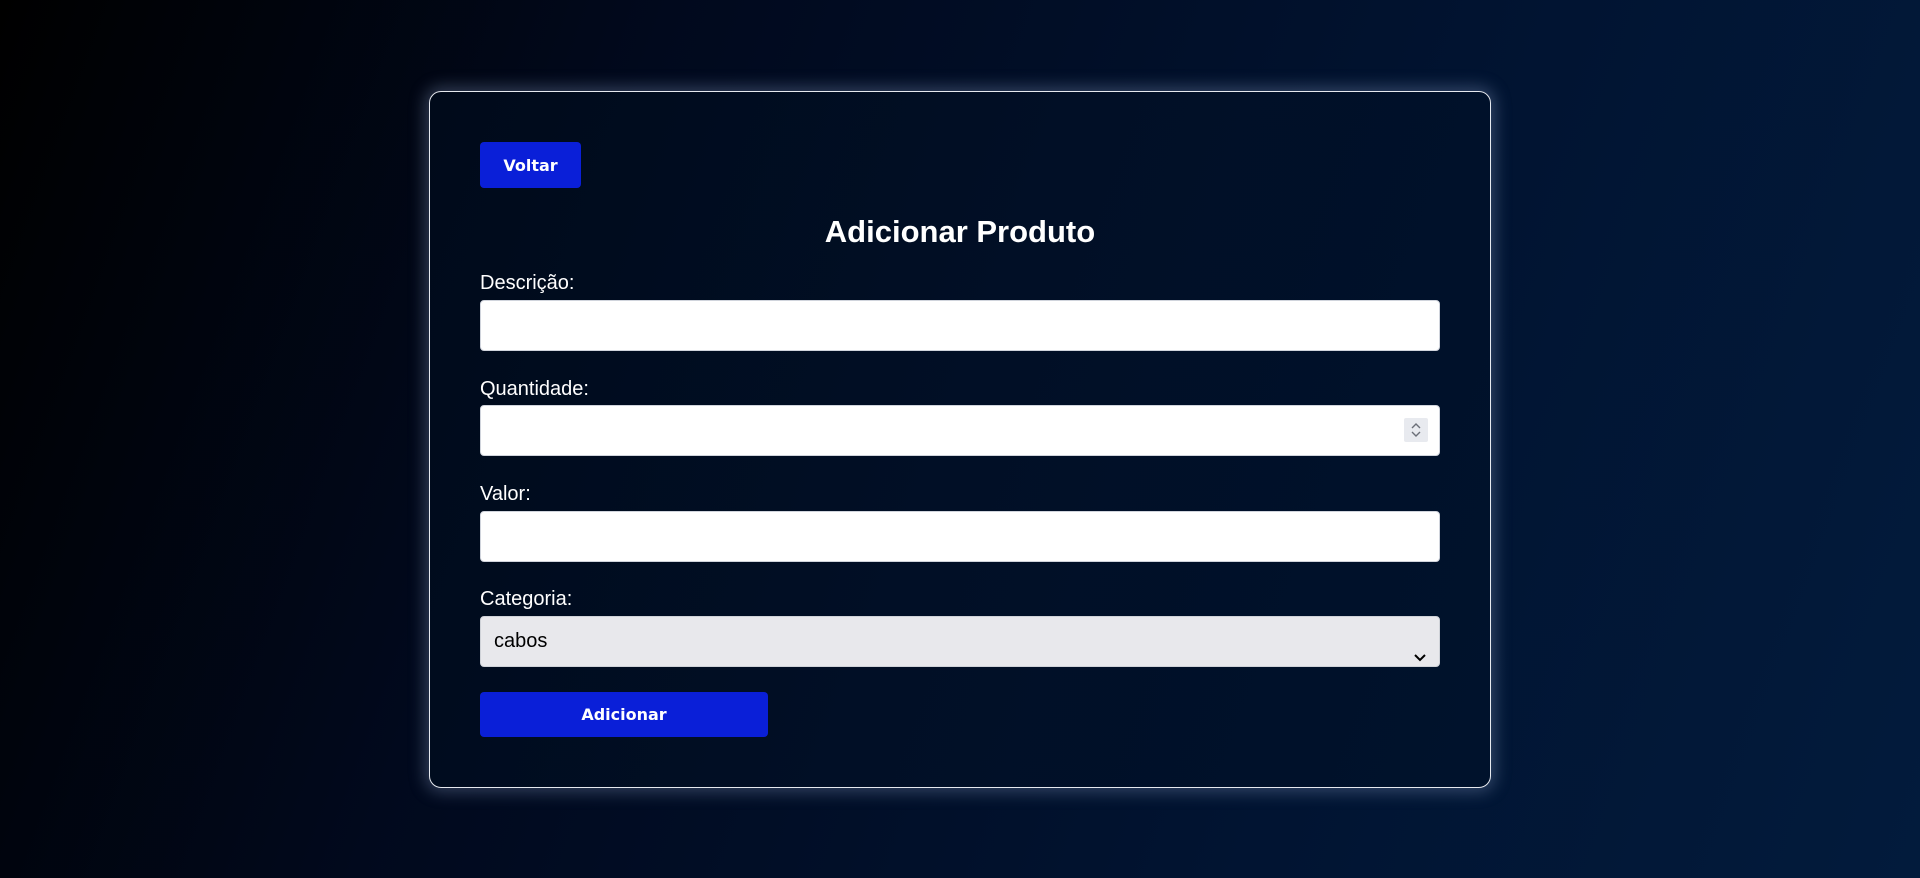  Describe the element at coordinates (624, 714) in the screenshot. I see `add-button: Adicionar` at that location.